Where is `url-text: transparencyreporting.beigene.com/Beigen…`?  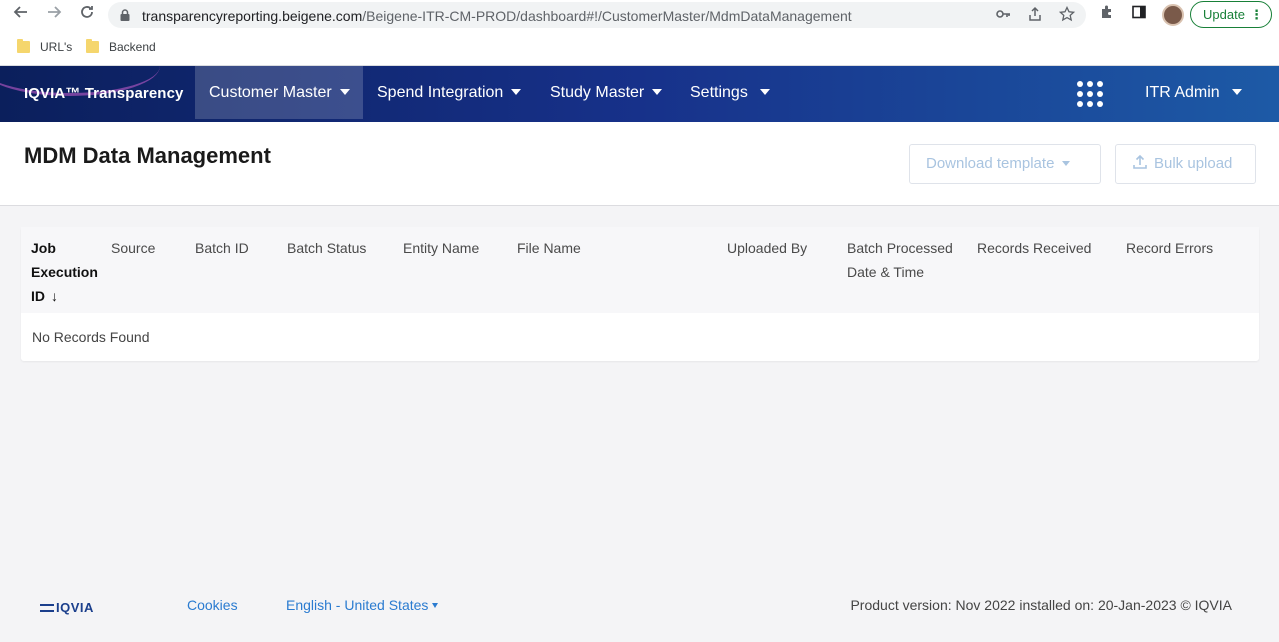 url-text: transparencyreporting.beigene.com/Beigen… is located at coordinates (497, 16).